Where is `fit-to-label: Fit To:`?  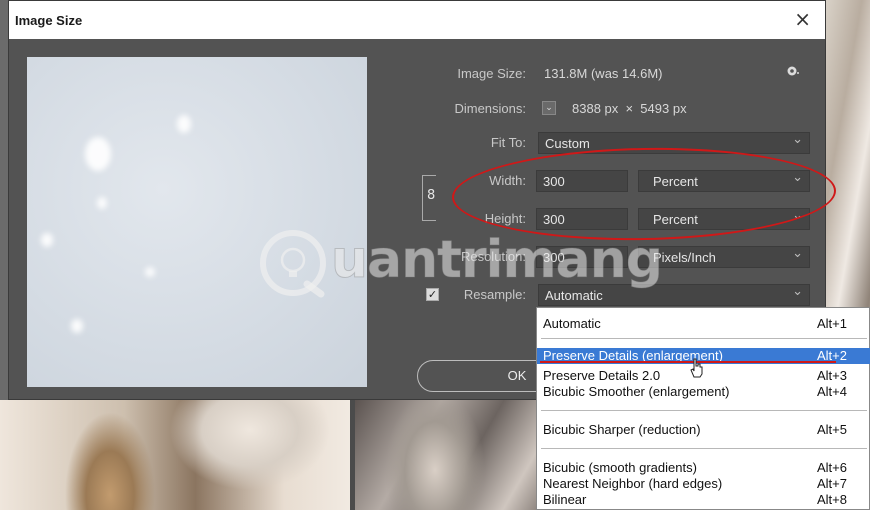
fit-to-label: Fit To: is located at coordinates (508, 142).